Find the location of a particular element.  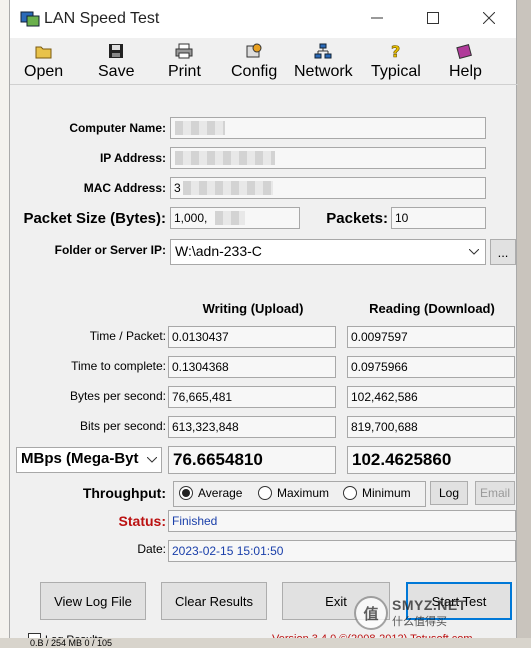

clear-results-button: Clear Results is located at coordinates (214, 601).